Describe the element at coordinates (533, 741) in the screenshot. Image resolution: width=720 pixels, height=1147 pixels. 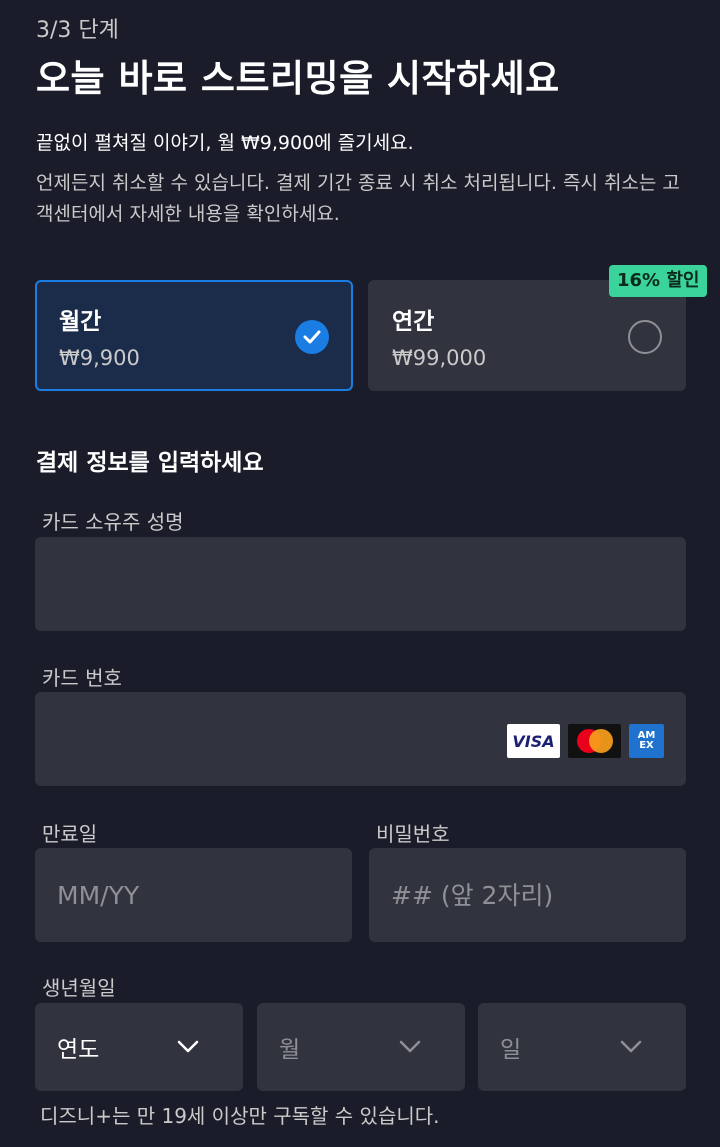
I see `visa-logo-icon: VISA` at that location.